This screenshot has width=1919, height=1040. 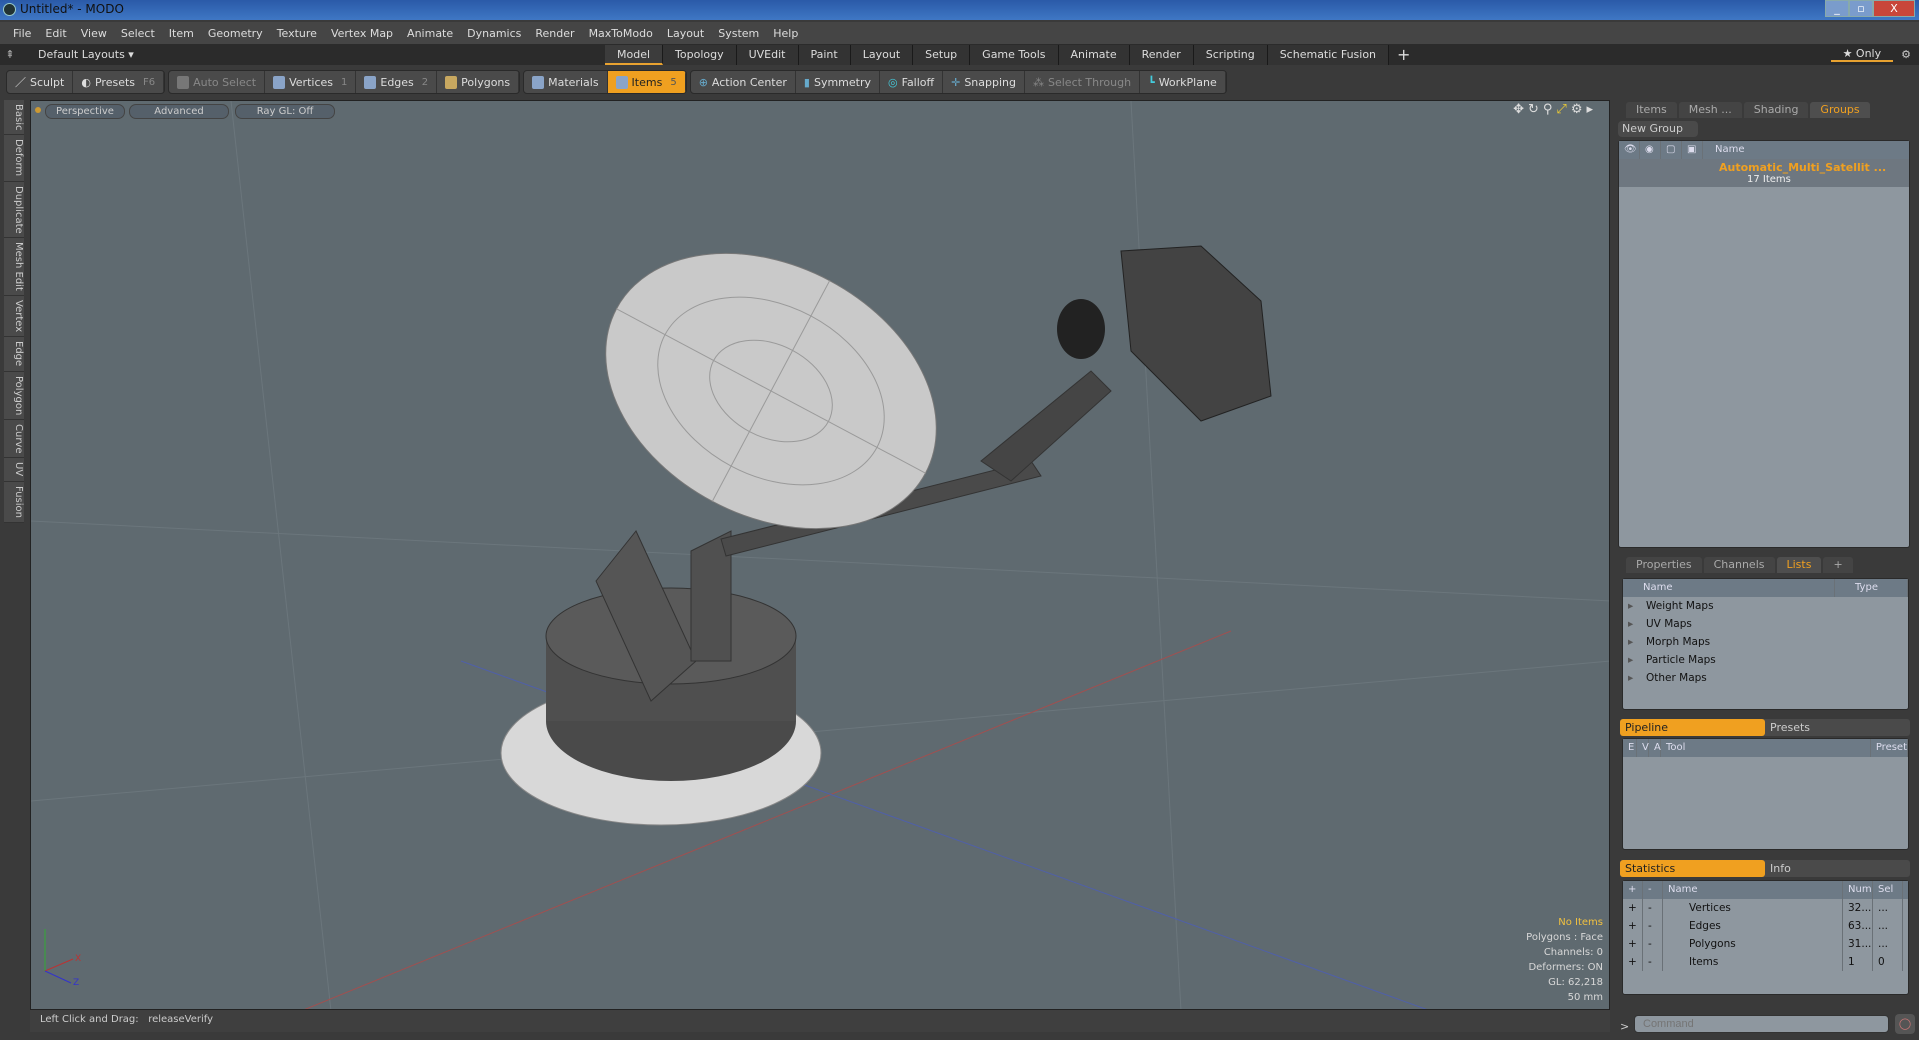 What do you see at coordinates (1761, 1024) in the screenshot?
I see `command-input` at bounding box center [1761, 1024].